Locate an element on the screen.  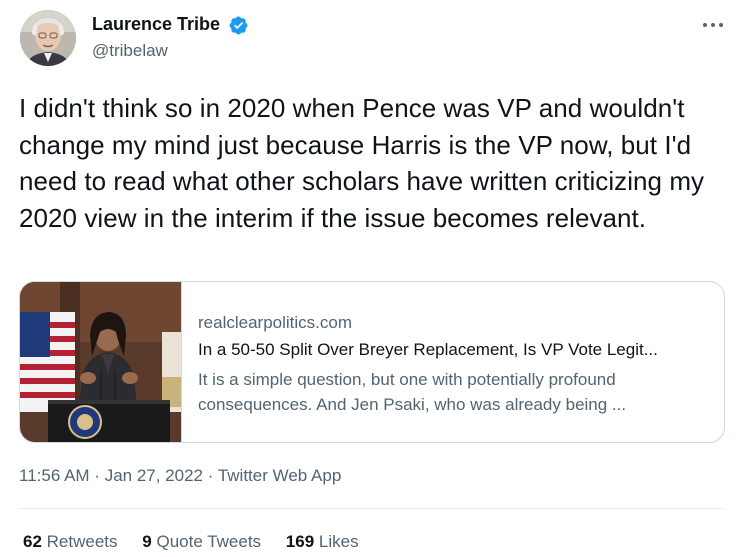
author-handle: @tribelaw is located at coordinates (130, 51).